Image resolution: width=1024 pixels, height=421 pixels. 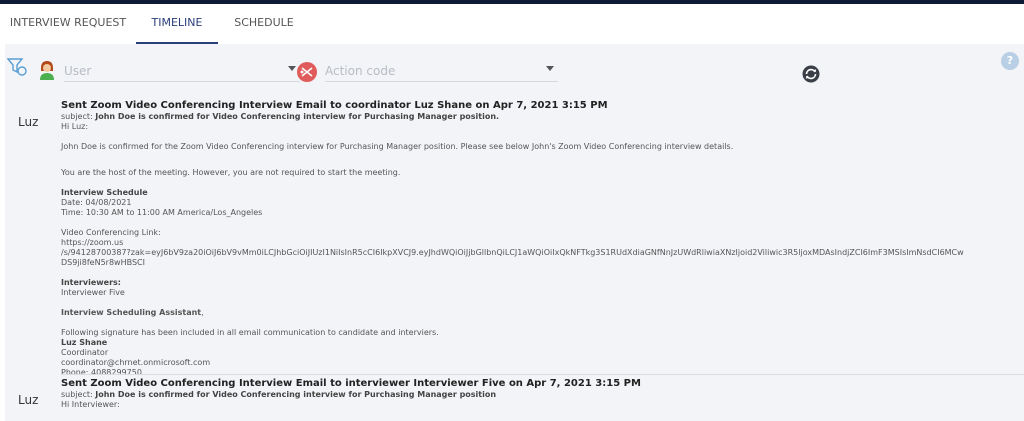 I want to click on tab-interview-request: INTERVIEW REQUEST, so click(x=68, y=24).